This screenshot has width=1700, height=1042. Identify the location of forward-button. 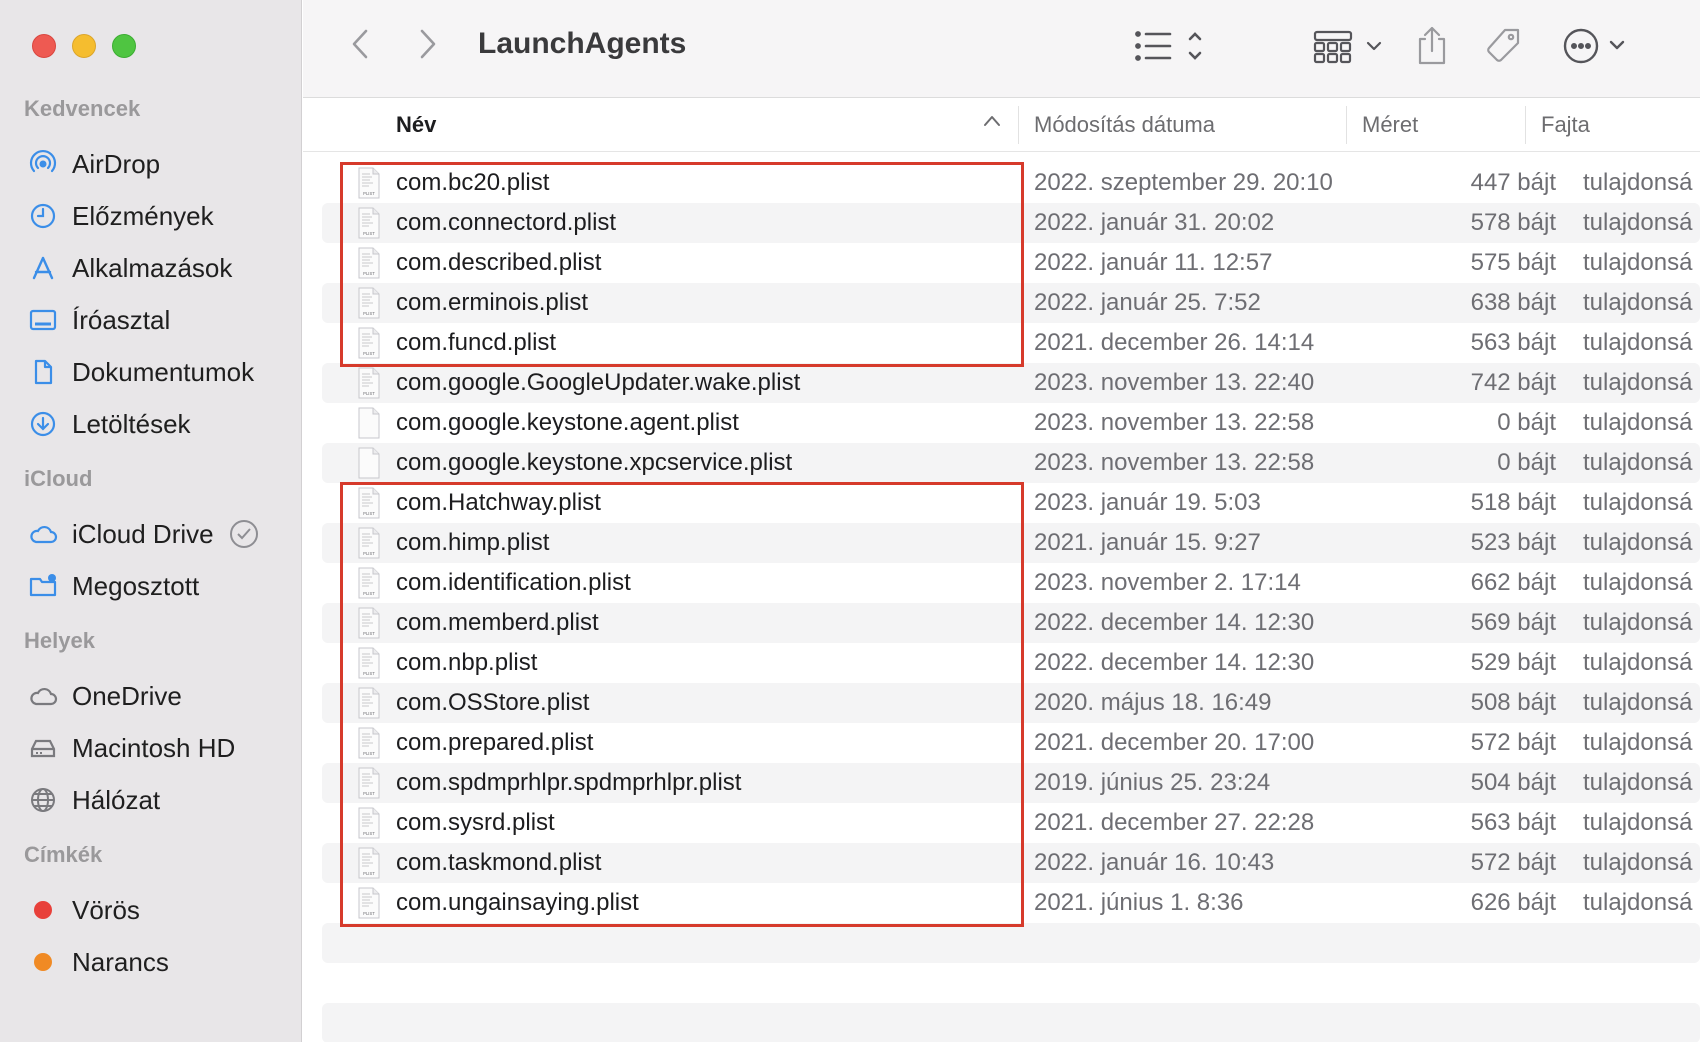
(428, 44).